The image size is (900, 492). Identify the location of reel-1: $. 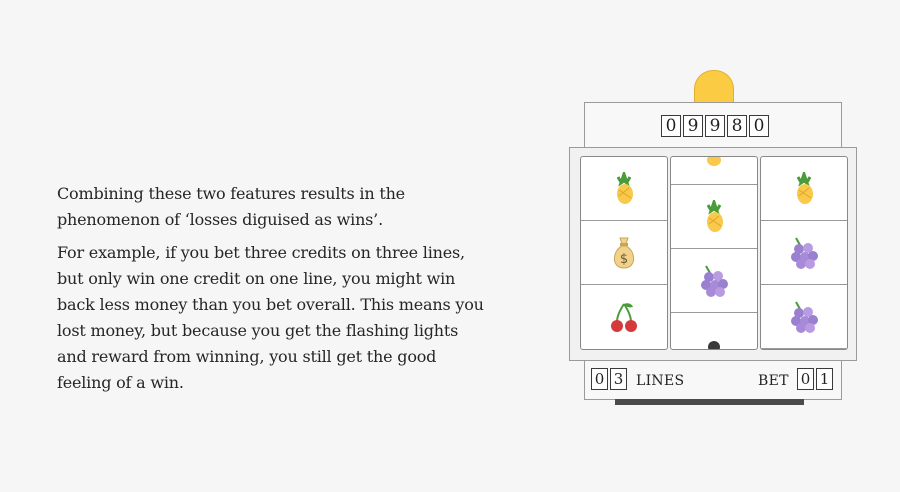
(624, 253).